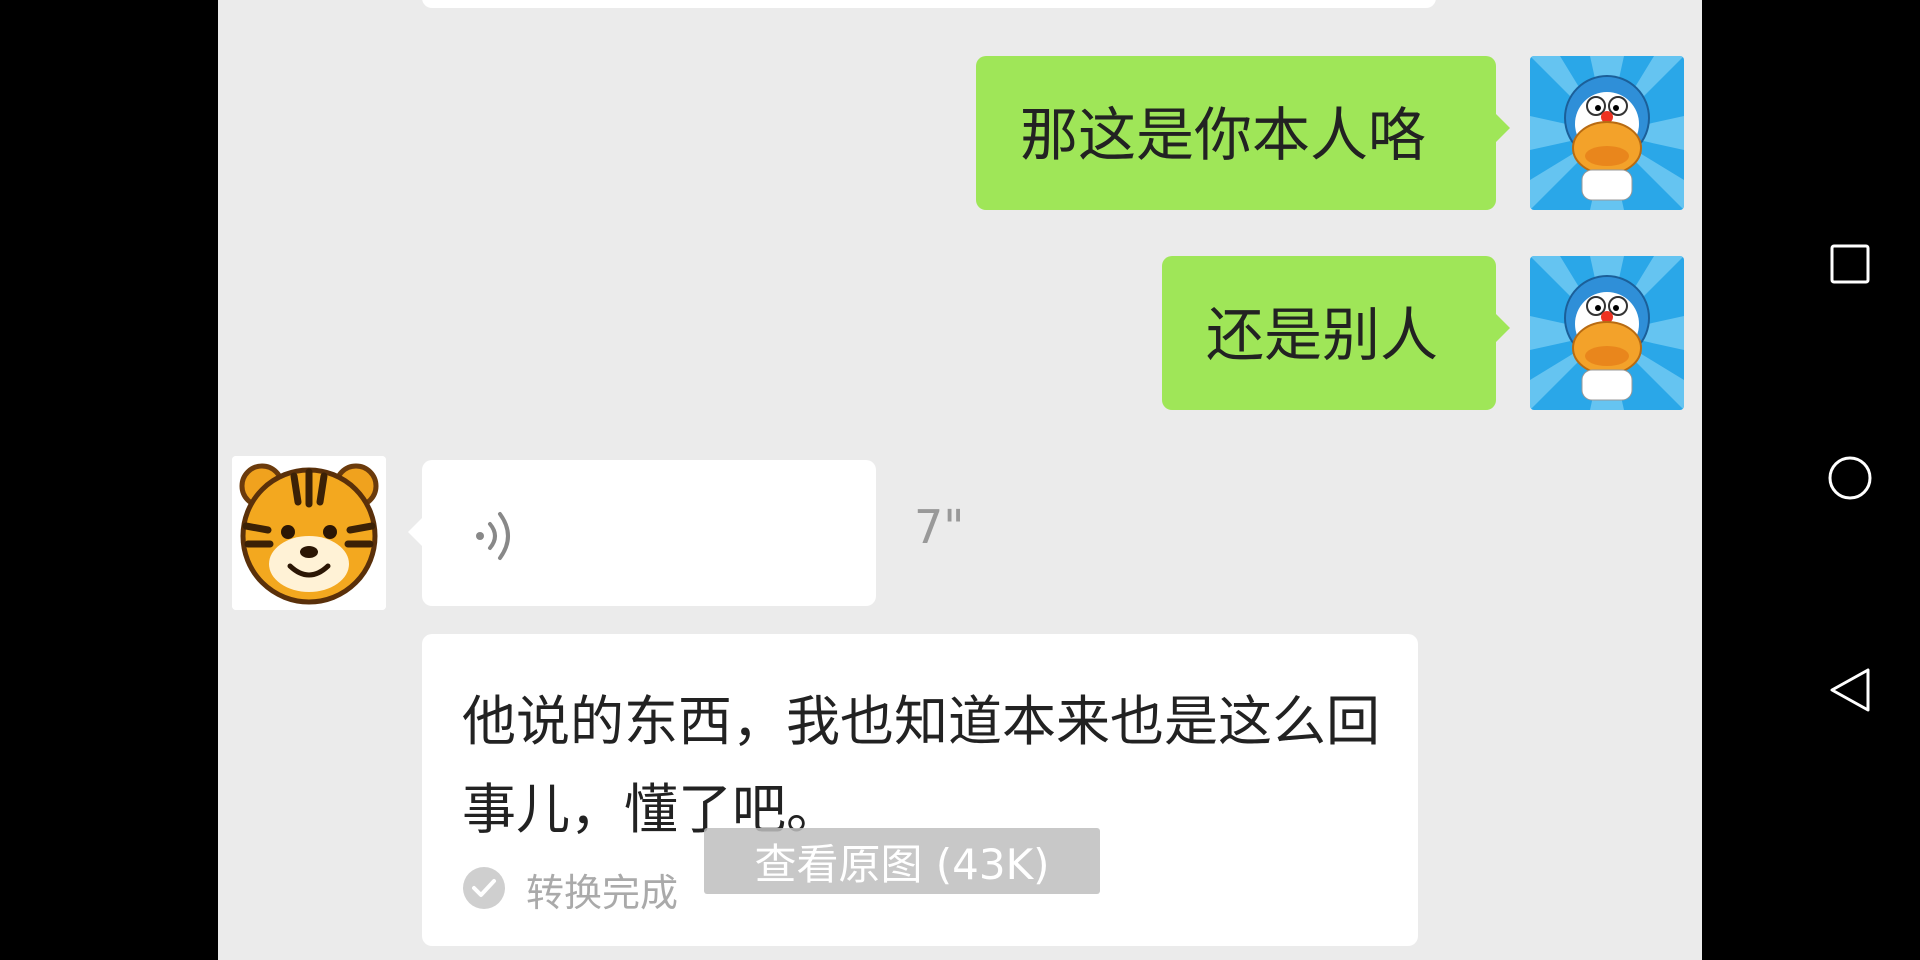  Describe the element at coordinates (902, 861) in the screenshot. I see `view-original-button: 查看原图 (43K)` at that location.